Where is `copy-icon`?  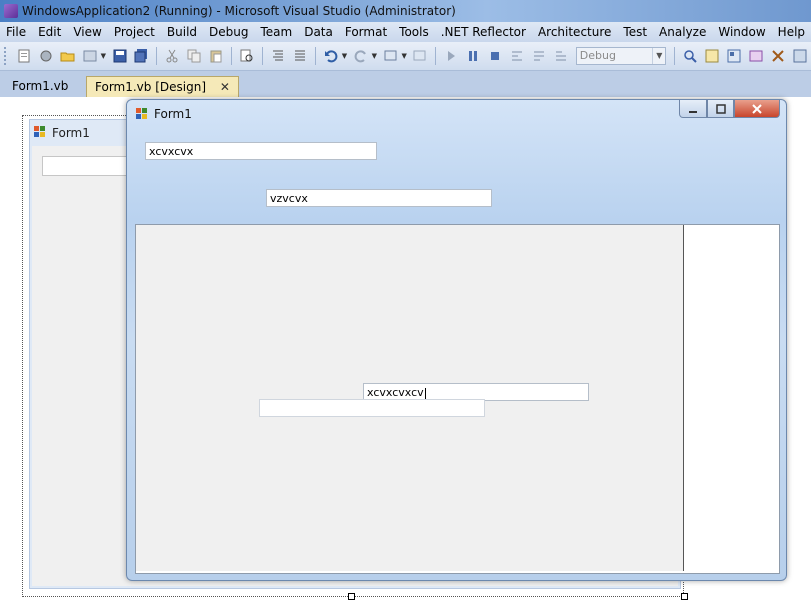 copy-icon is located at coordinates (194, 56).